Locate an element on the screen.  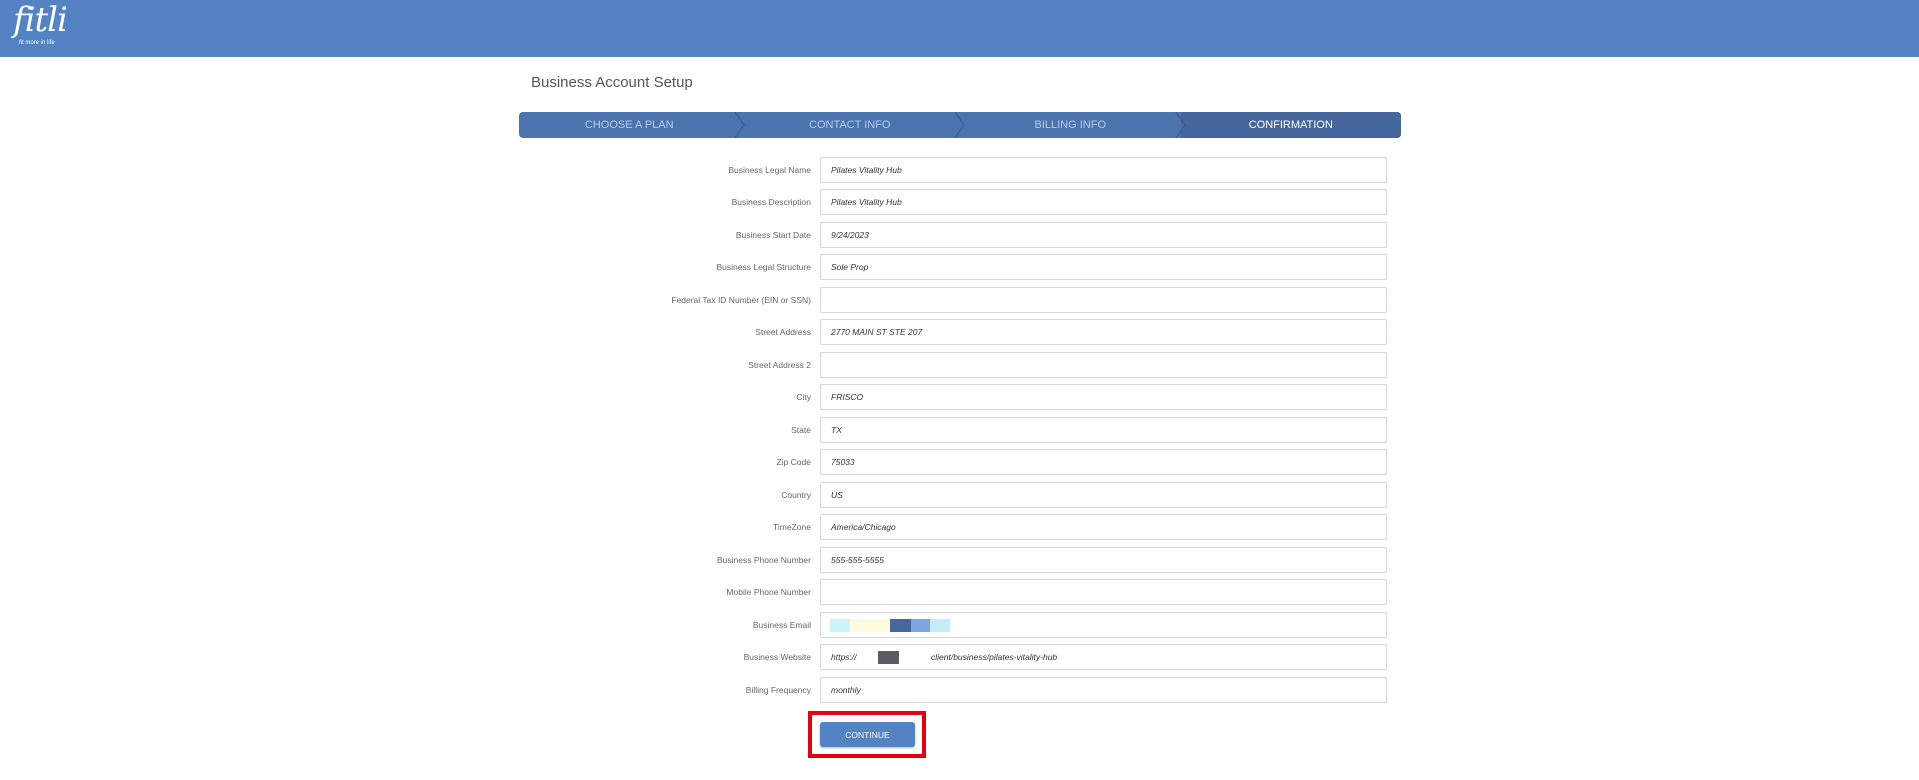
form-row-business-legal-structure: Business Legal Structure Sole Prop is located at coordinates (975, 268).